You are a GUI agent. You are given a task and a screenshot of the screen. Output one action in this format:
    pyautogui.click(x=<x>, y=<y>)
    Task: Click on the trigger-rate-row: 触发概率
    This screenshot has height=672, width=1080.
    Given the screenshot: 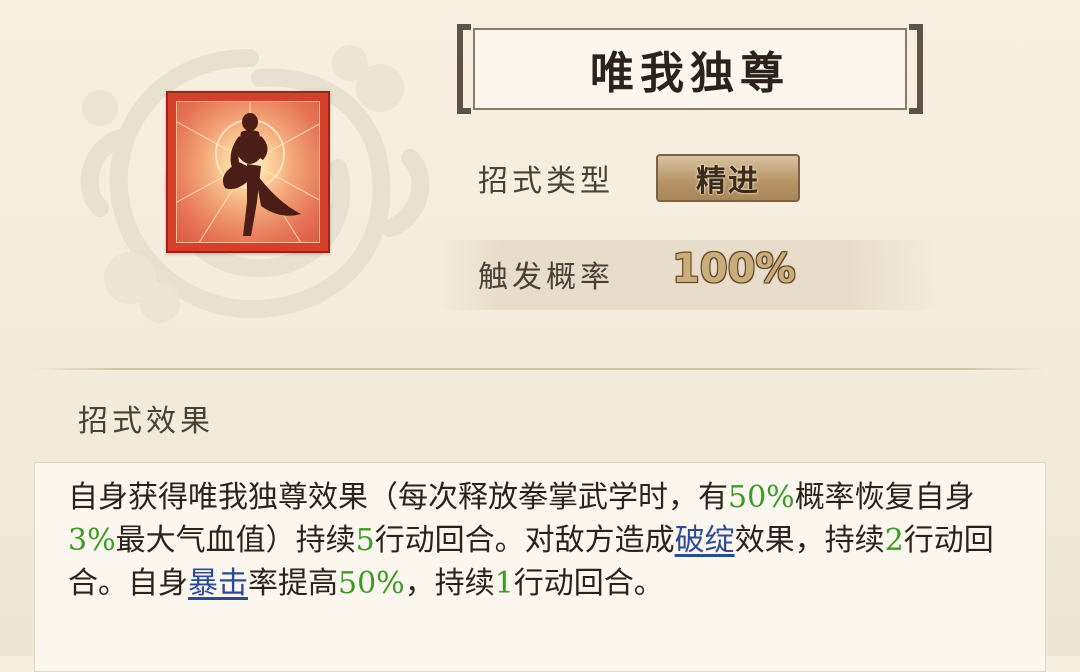 What is the action you would take?
    pyautogui.click(x=546, y=274)
    